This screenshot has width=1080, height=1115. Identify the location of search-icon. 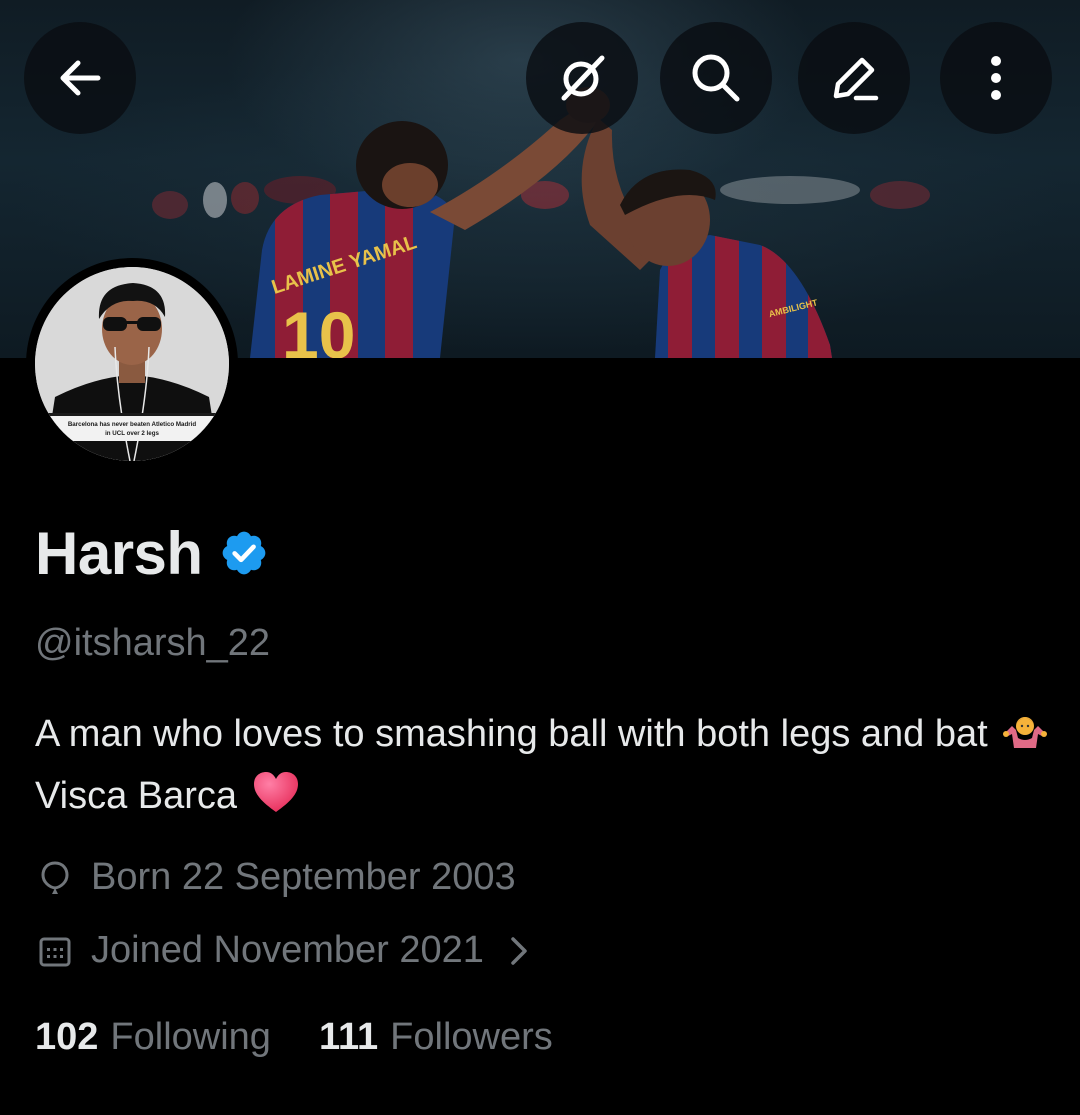
(716, 78).